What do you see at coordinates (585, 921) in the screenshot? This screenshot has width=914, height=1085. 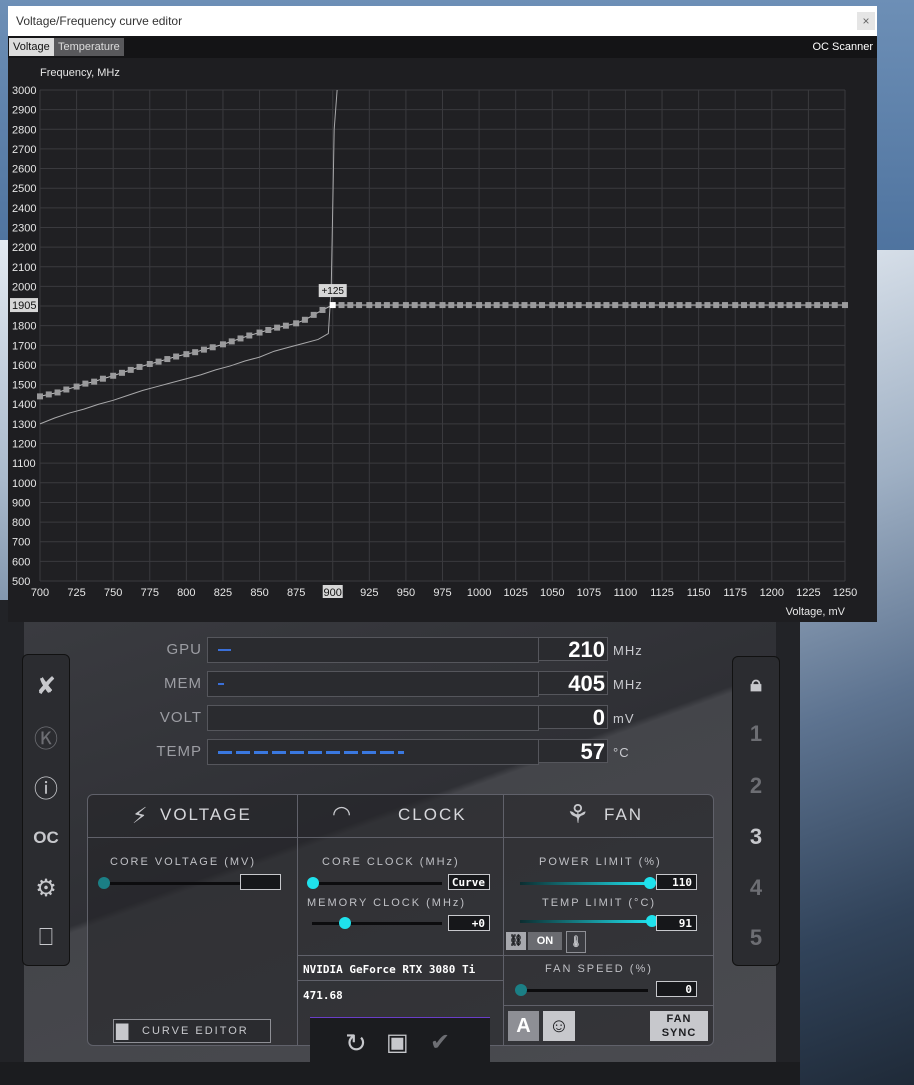 I see `temp-limit-slider-track` at bounding box center [585, 921].